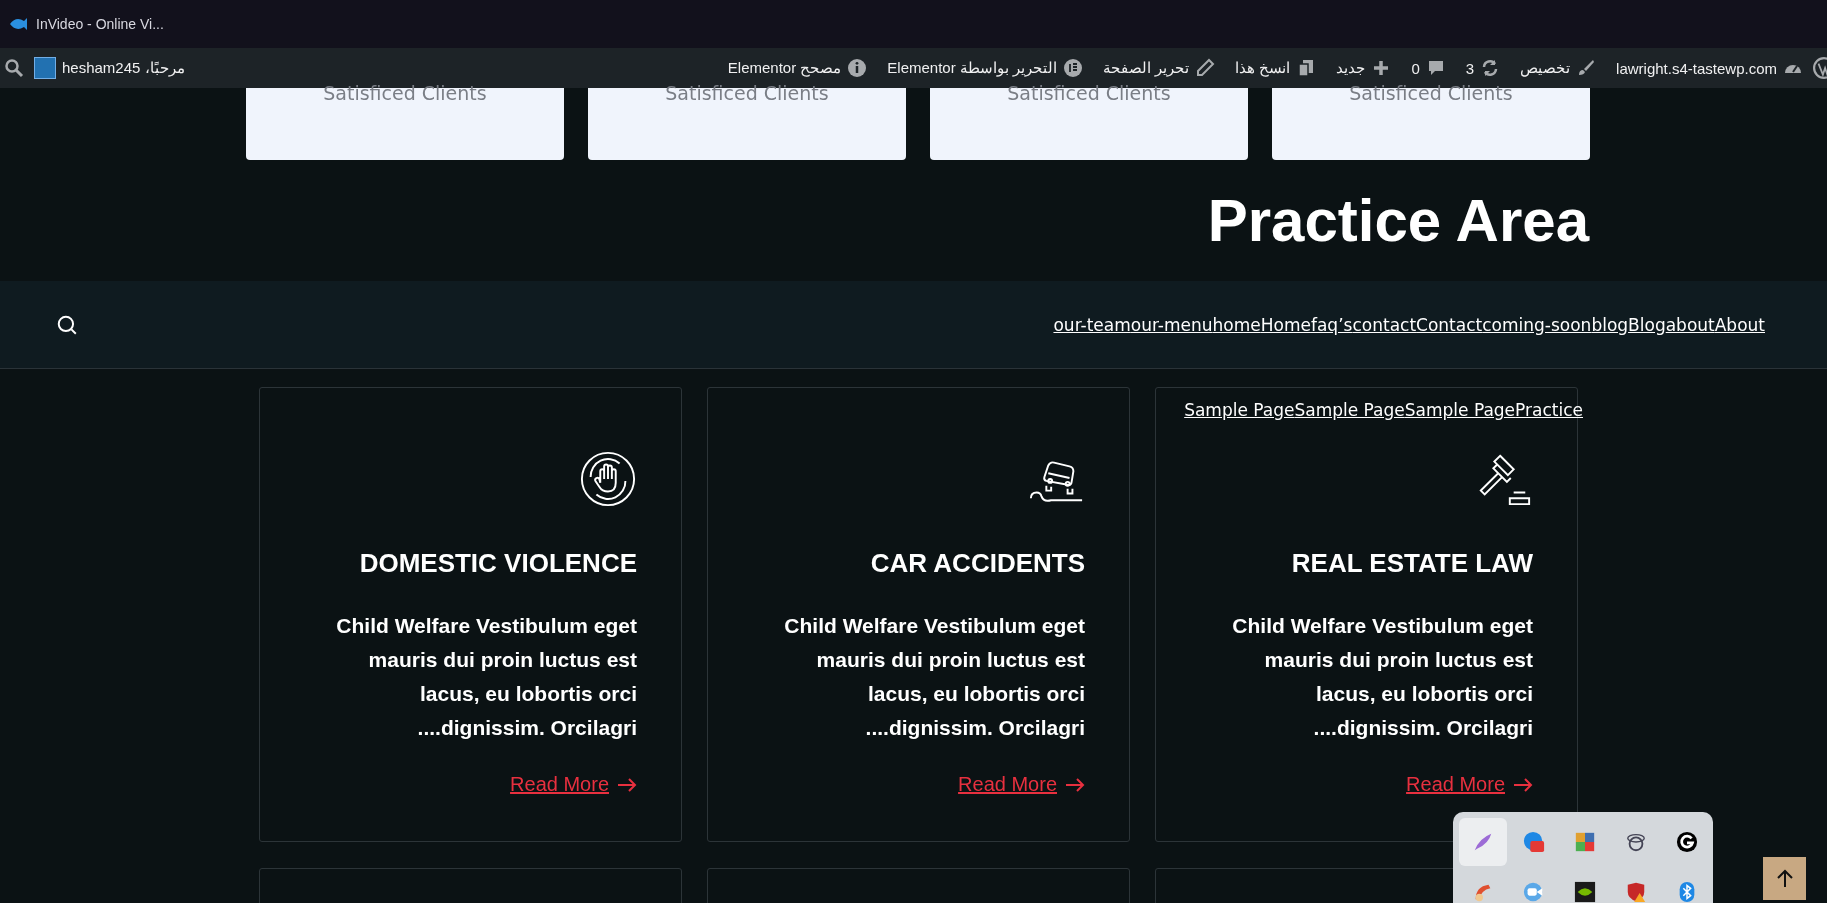 This screenshot has width=1827, height=903. I want to click on nav-link: home, so click(1236, 324).